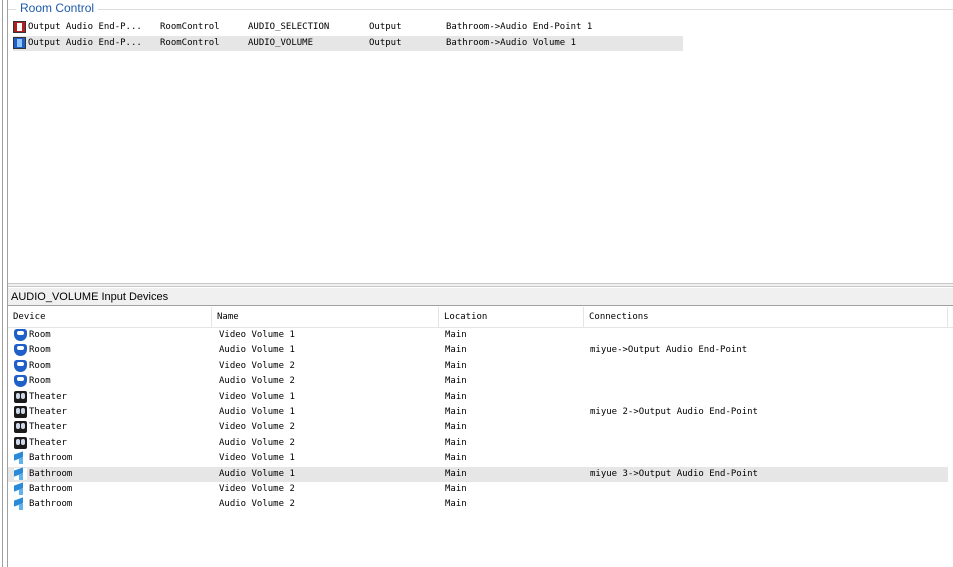  What do you see at coordinates (19, 27) in the screenshot?
I see `output-red-icon` at bounding box center [19, 27].